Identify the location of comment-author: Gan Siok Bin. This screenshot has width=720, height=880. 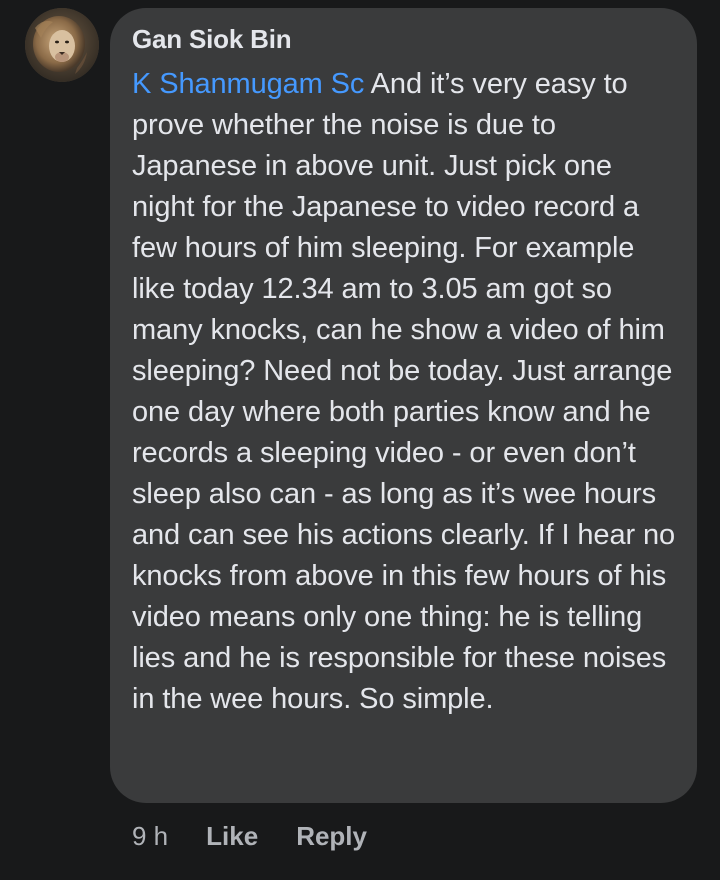
(404, 39).